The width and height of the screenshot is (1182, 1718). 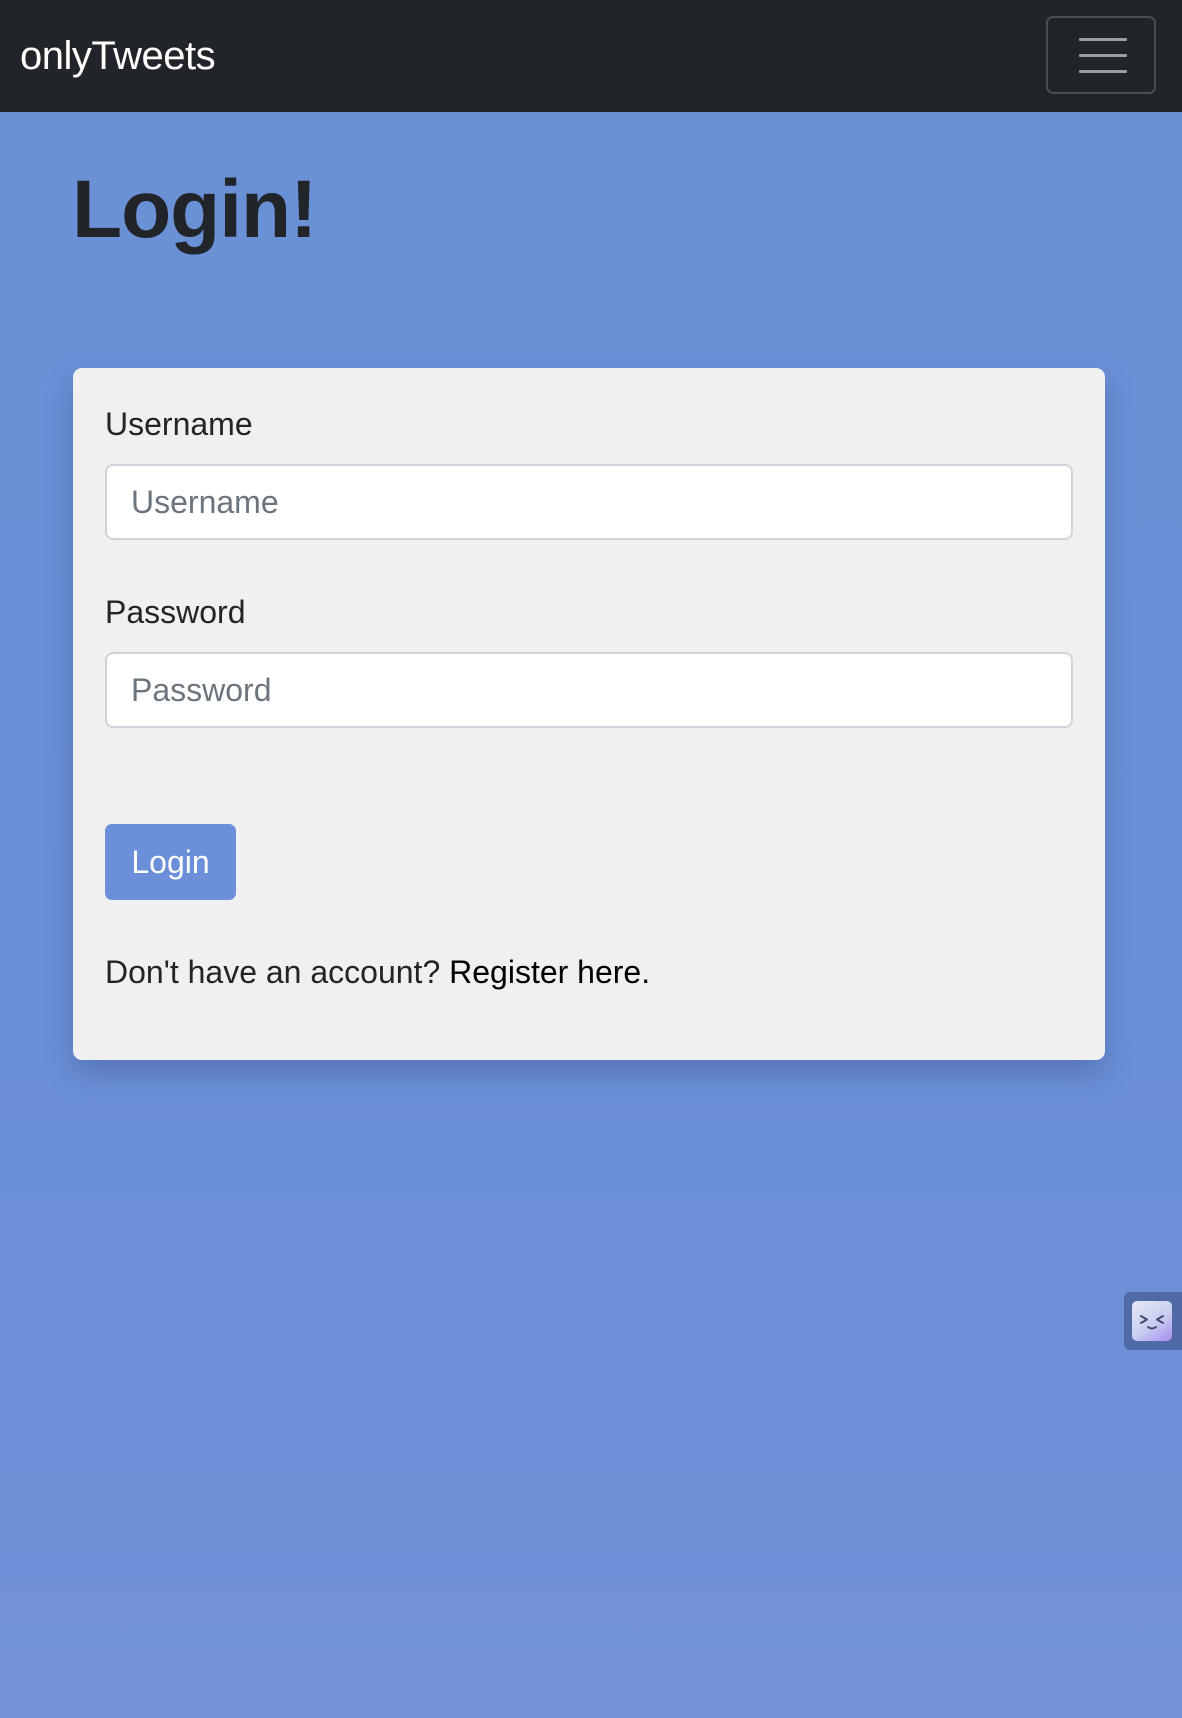 I want to click on register-link: Register here., so click(x=549, y=972).